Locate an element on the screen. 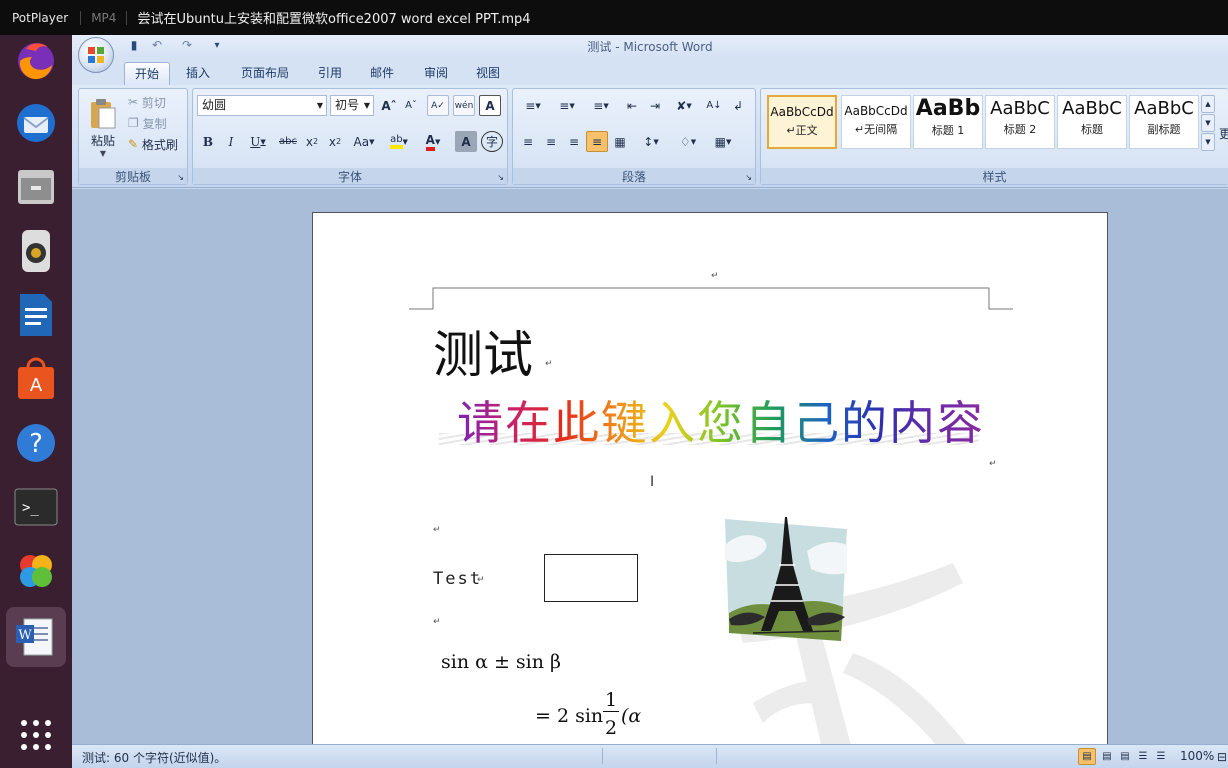 The height and width of the screenshot is (768, 1228). style-subtitle: AaBbC 副标题 is located at coordinates (1164, 122).